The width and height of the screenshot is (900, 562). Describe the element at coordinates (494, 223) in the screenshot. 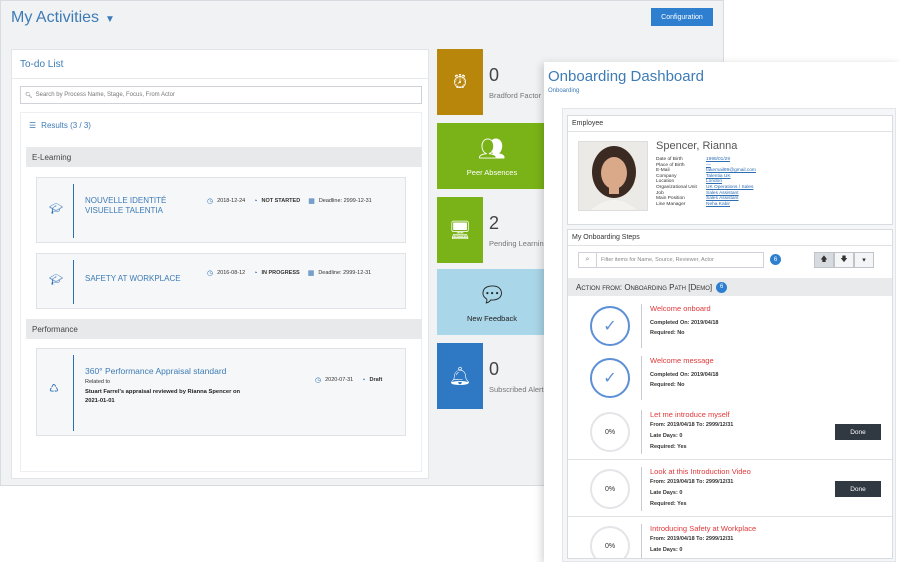

I see `tile-number: 2` at that location.